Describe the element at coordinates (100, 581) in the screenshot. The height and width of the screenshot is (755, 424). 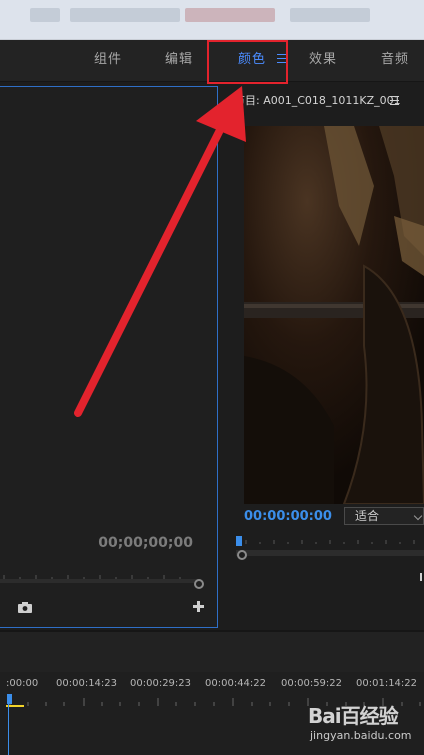
I see `source-scrub-track` at that location.